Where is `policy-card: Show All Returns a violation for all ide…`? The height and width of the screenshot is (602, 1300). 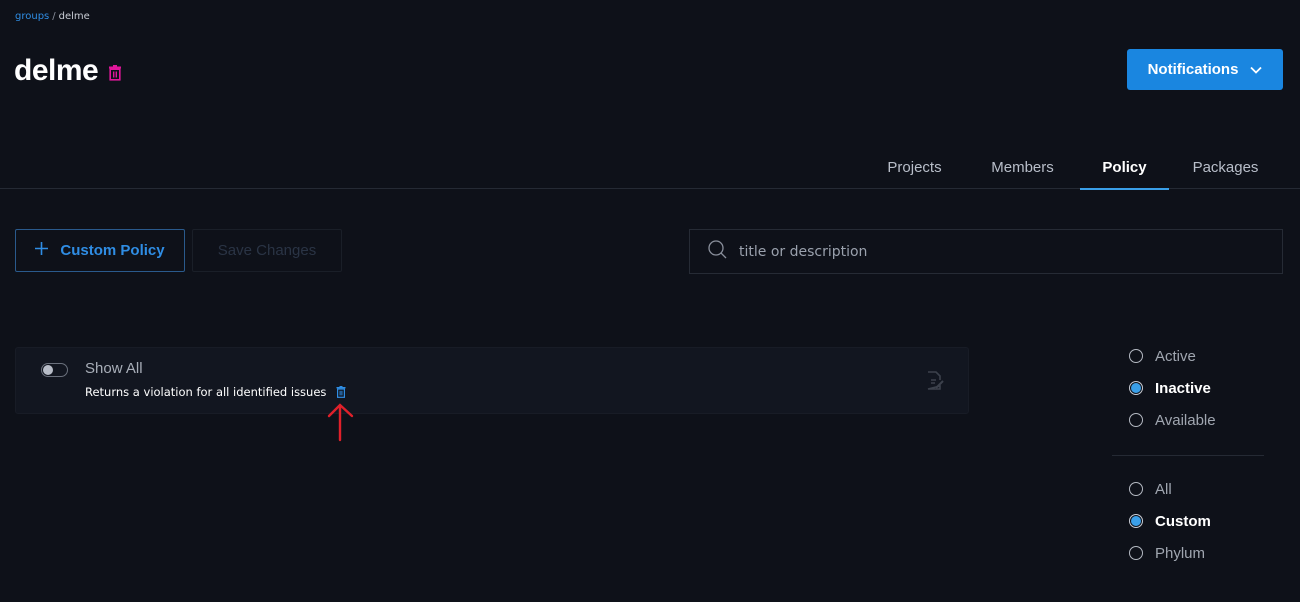
policy-card: Show All Returns a violation for all ide… is located at coordinates (492, 380).